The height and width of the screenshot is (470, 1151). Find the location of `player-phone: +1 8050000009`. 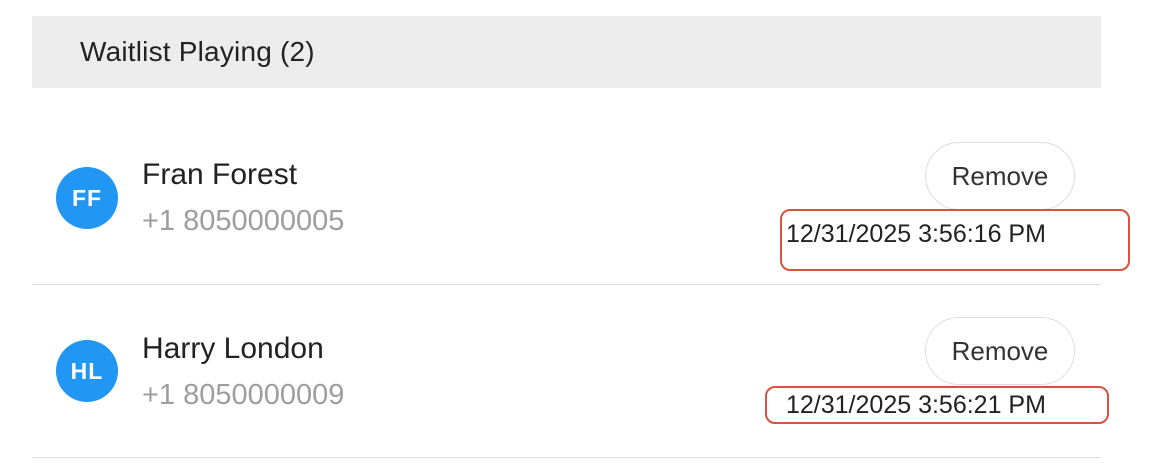

player-phone: +1 8050000009 is located at coordinates (243, 395).